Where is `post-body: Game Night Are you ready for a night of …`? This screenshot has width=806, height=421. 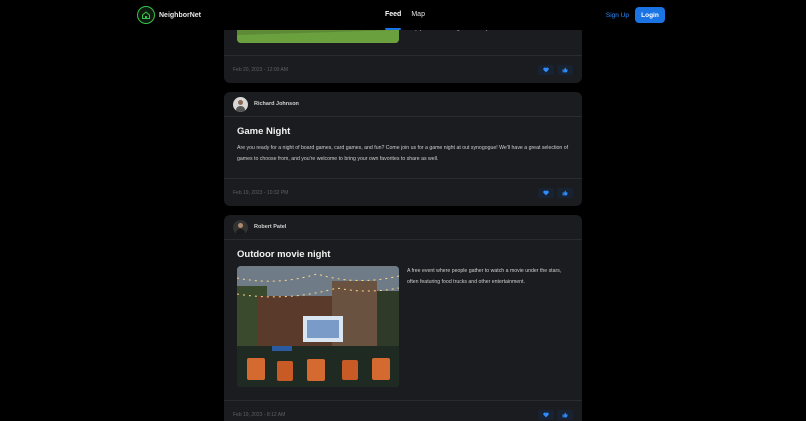 post-body: Game Night Are you ready for a night of … is located at coordinates (403, 148).